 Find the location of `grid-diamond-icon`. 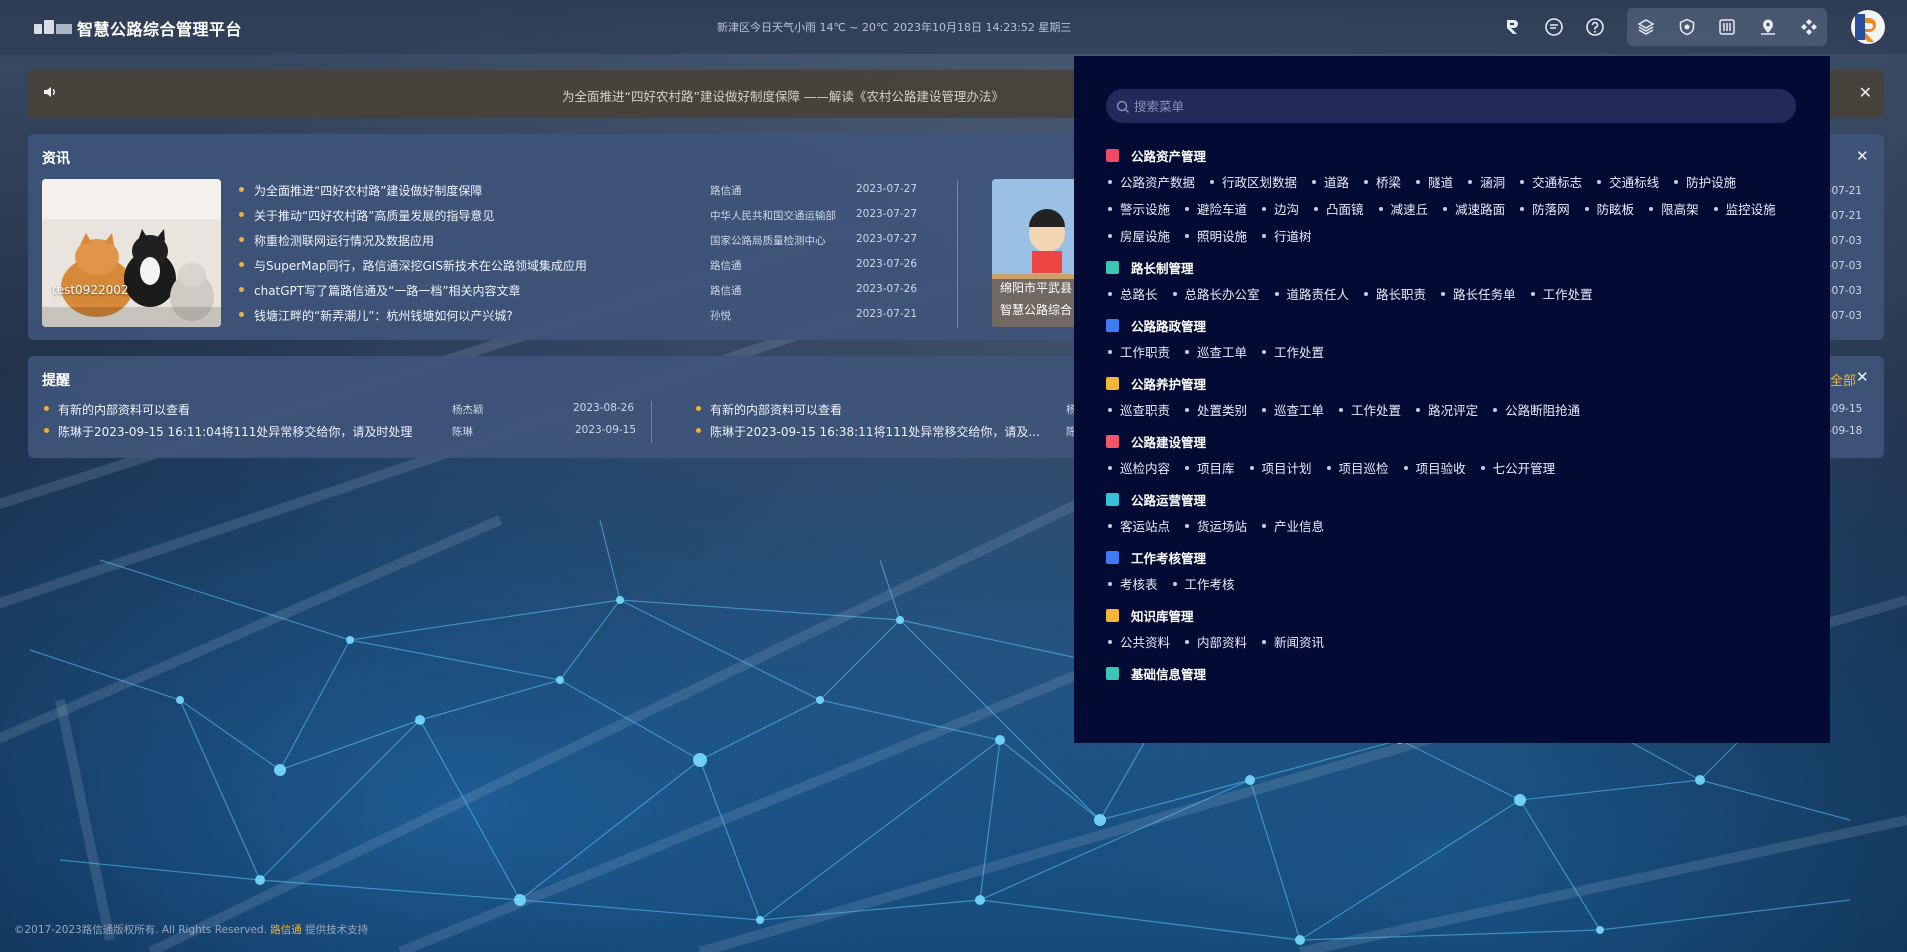

grid-diamond-icon is located at coordinates (1809, 27).